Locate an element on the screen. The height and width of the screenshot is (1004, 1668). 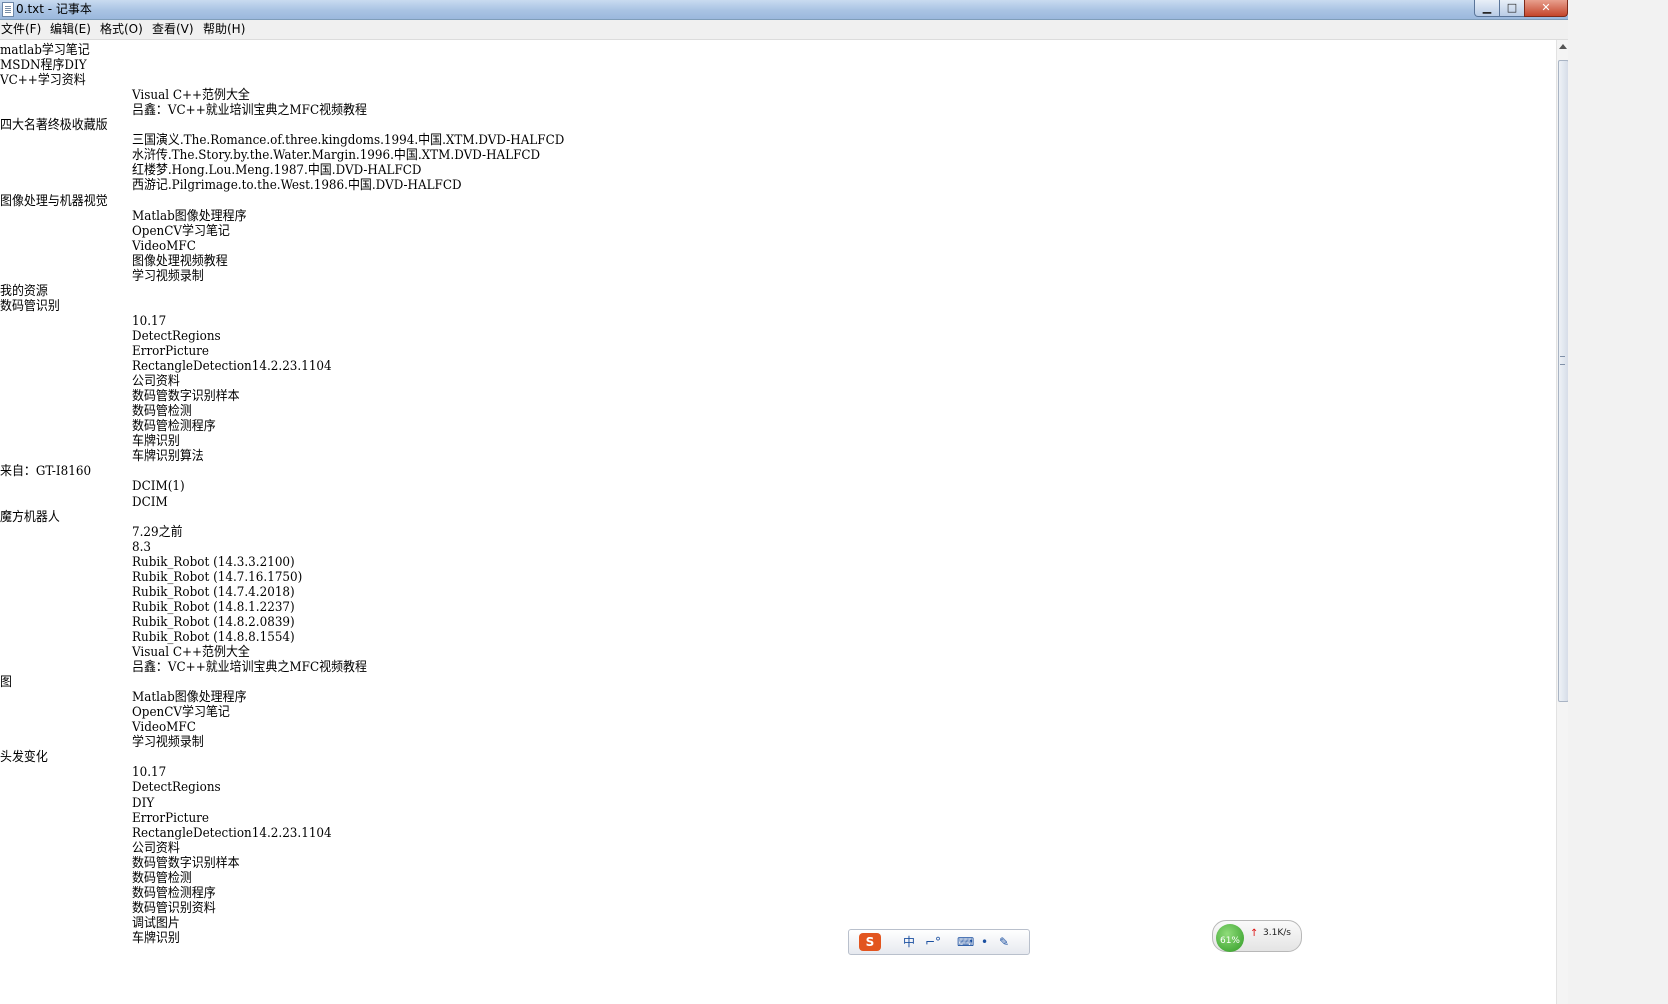
text-line: 图 is located at coordinates (6, 683).